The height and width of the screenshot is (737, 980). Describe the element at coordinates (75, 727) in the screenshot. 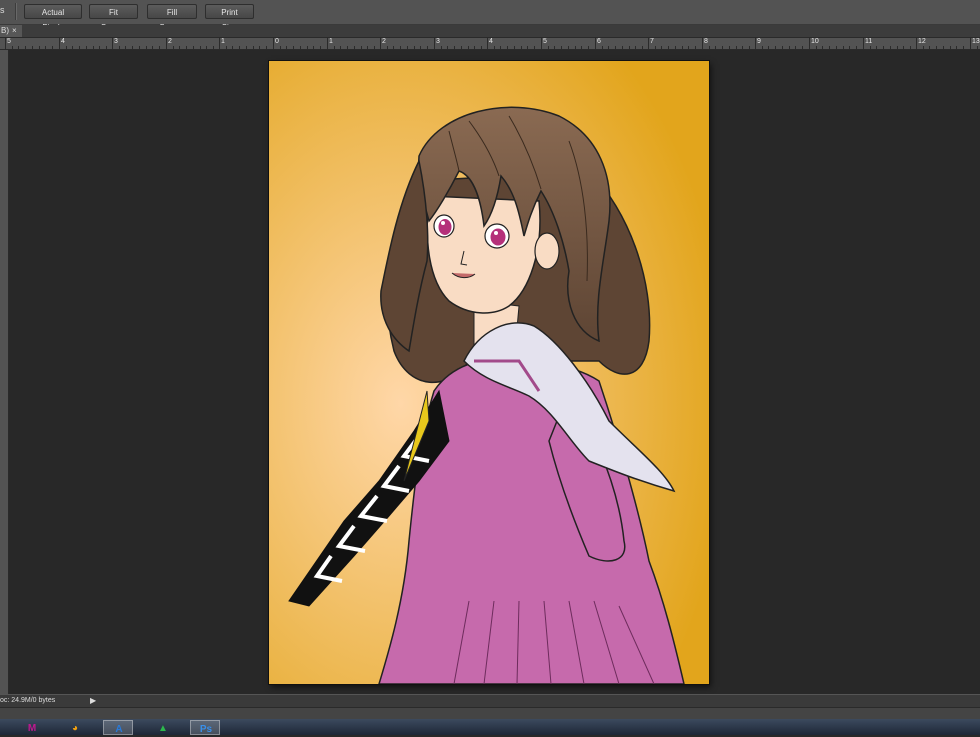

I see `taskbar-item-chrome: ◕` at that location.